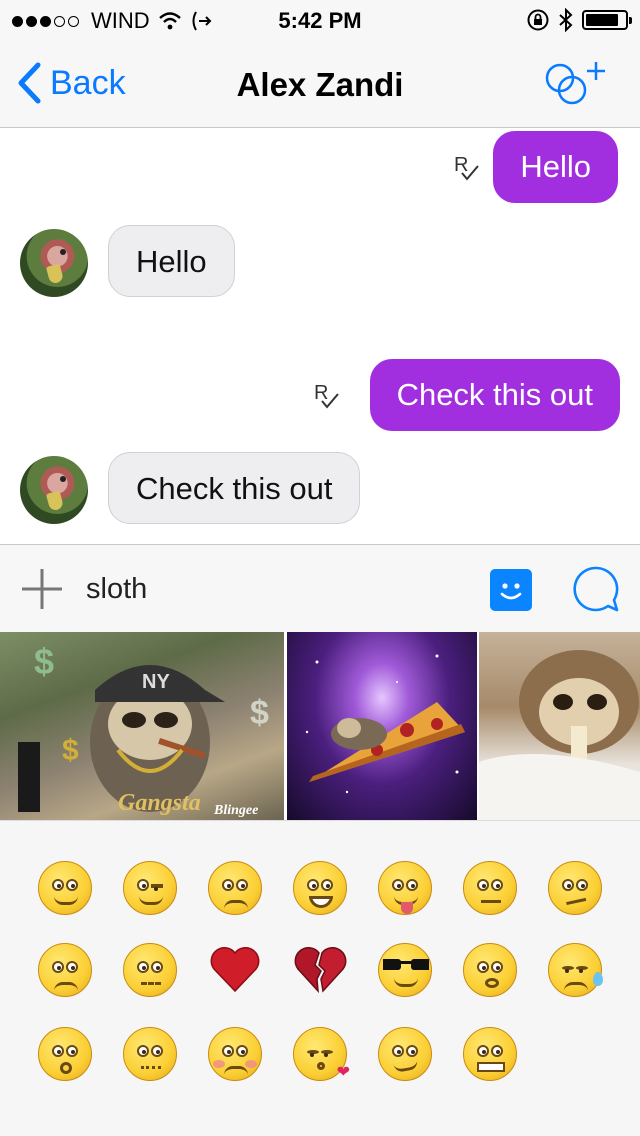 This screenshot has width=640, height=1136. Describe the element at coordinates (555, 167) in the screenshot. I see `message-outgoing: Hello` at that location.